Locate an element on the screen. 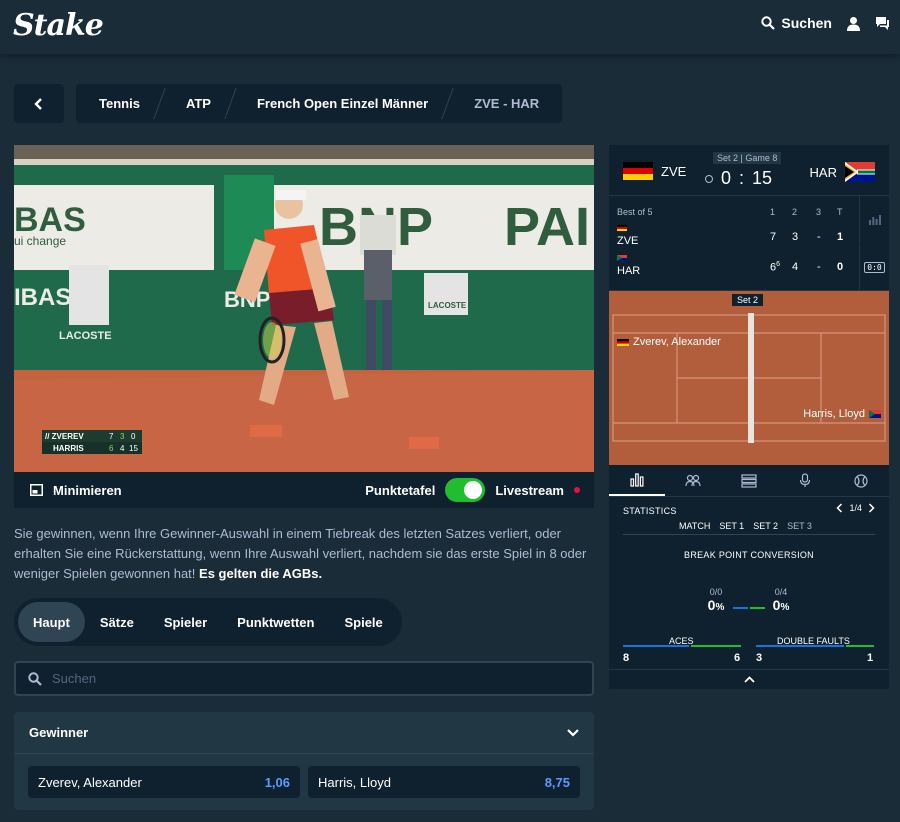 The height and width of the screenshot is (822, 900). stats-chart-button is located at coordinates (874, 219).